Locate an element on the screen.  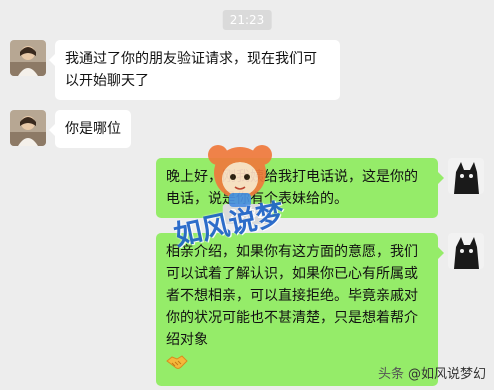
message-bubble-received: 我通过了你的朋友验证请求，现在我们可以开始聊天了 is located at coordinates (194, 70).